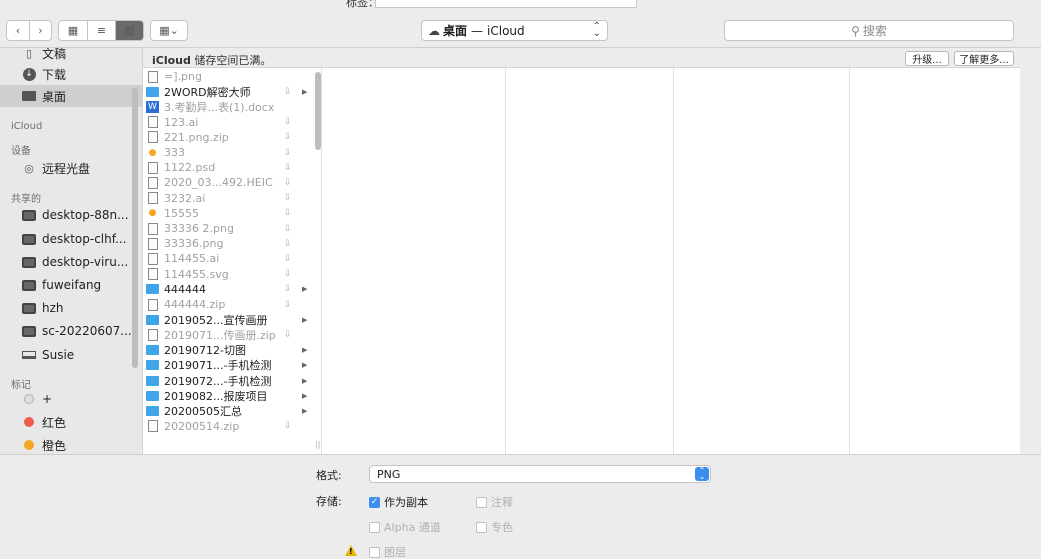 This screenshot has height=559, width=1041. I want to click on sidebar-tag-add: +, so click(71, 399).